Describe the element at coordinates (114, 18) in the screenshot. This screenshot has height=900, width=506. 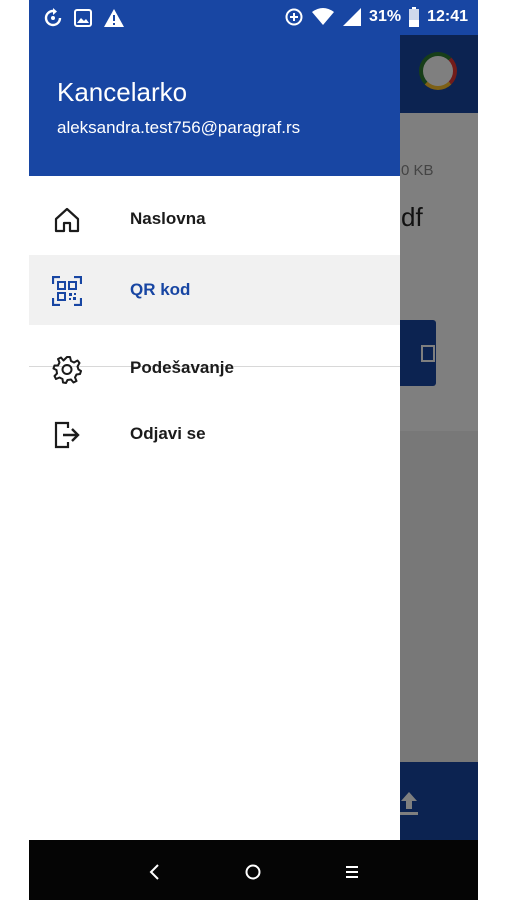
I see `warning-icon` at that location.